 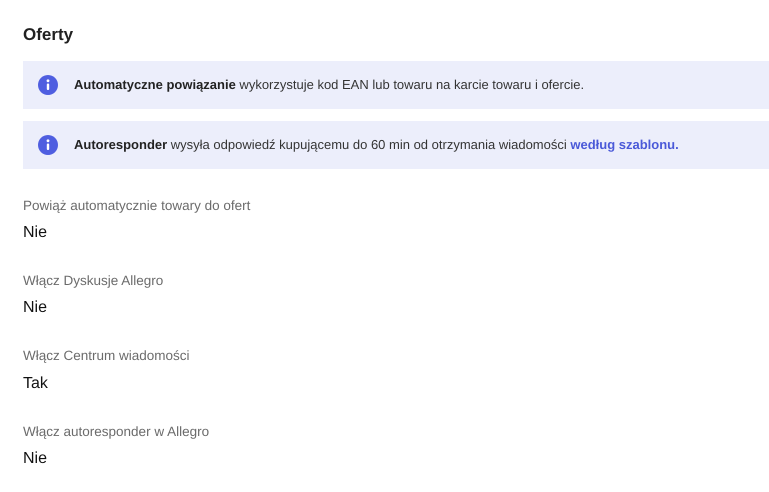 I want to click on info-text: Autoresponder wysyła odpowiedź kupującemu do 60 min od otrzymania wiadomości według szablonu., so click(x=376, y=145).